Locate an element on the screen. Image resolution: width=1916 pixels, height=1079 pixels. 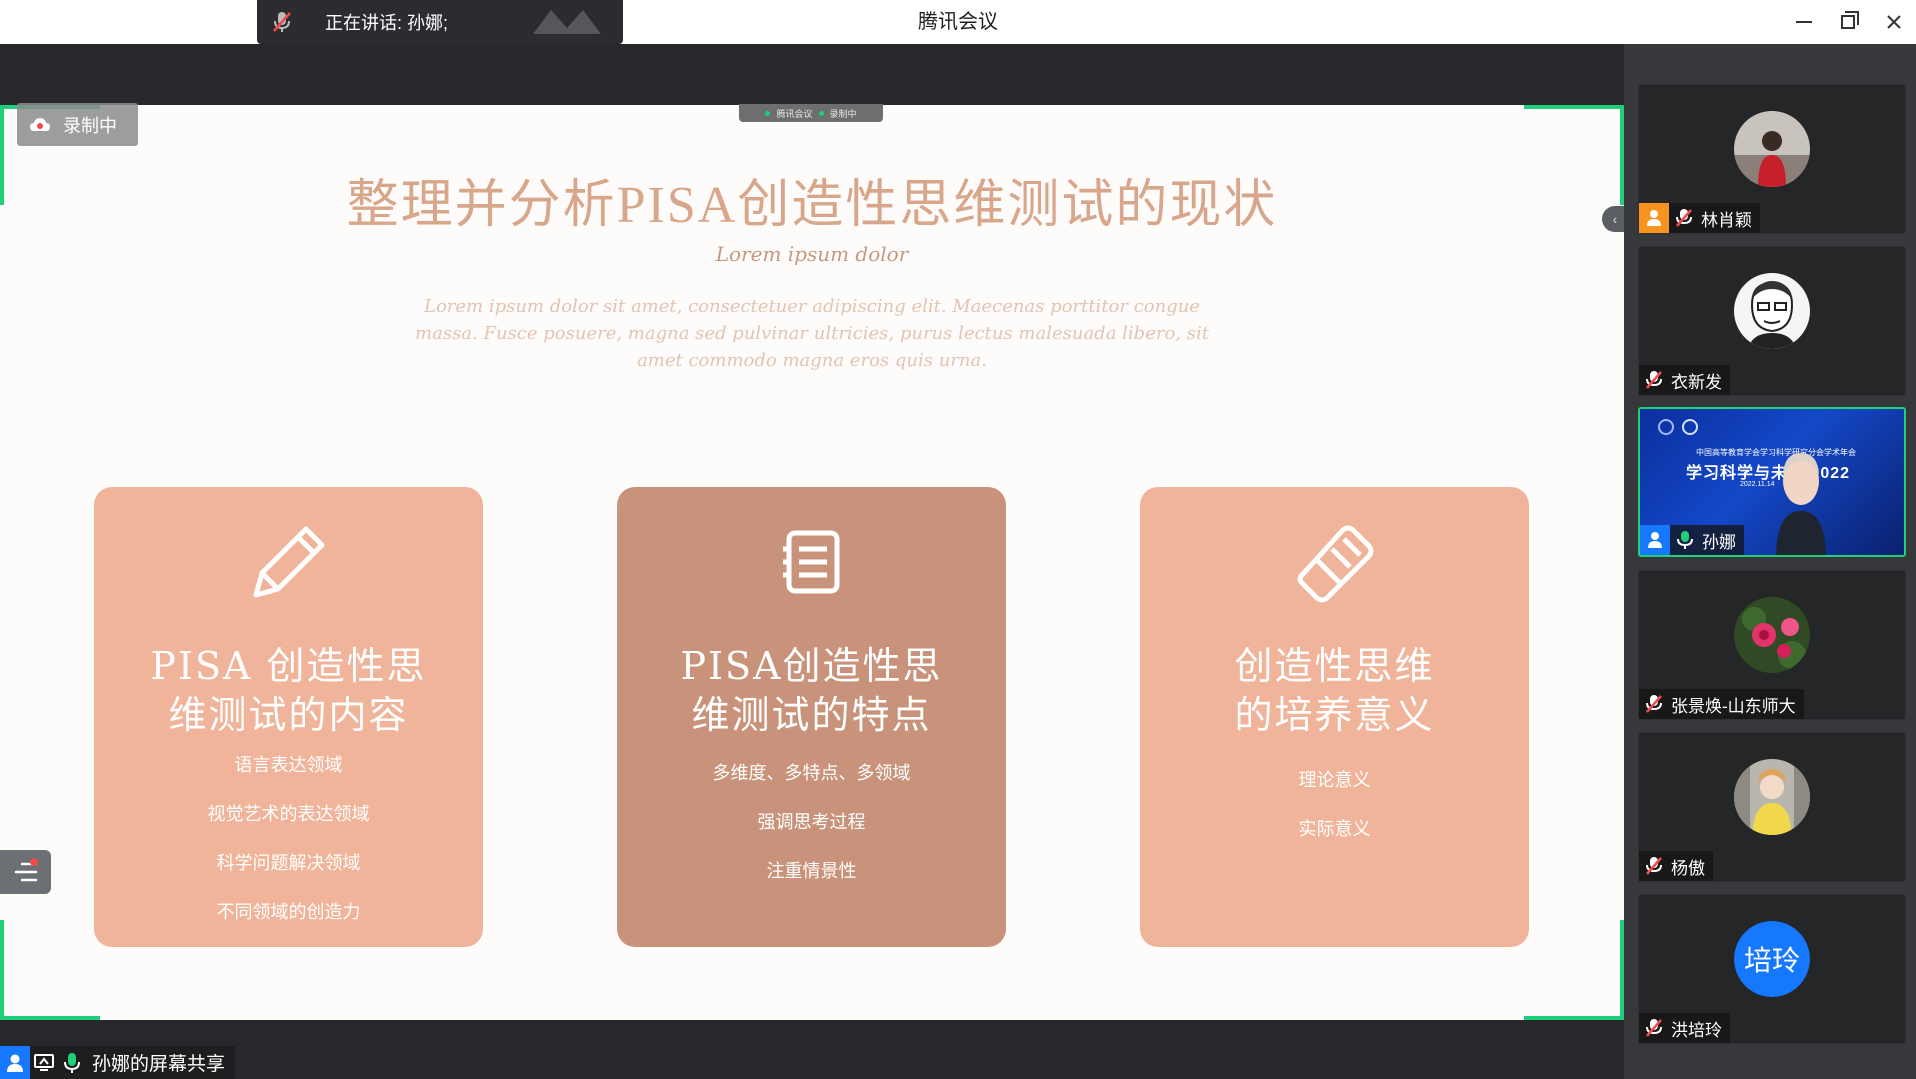
mini-bar-rec: 录制中 is located at coordinates (843, 113).